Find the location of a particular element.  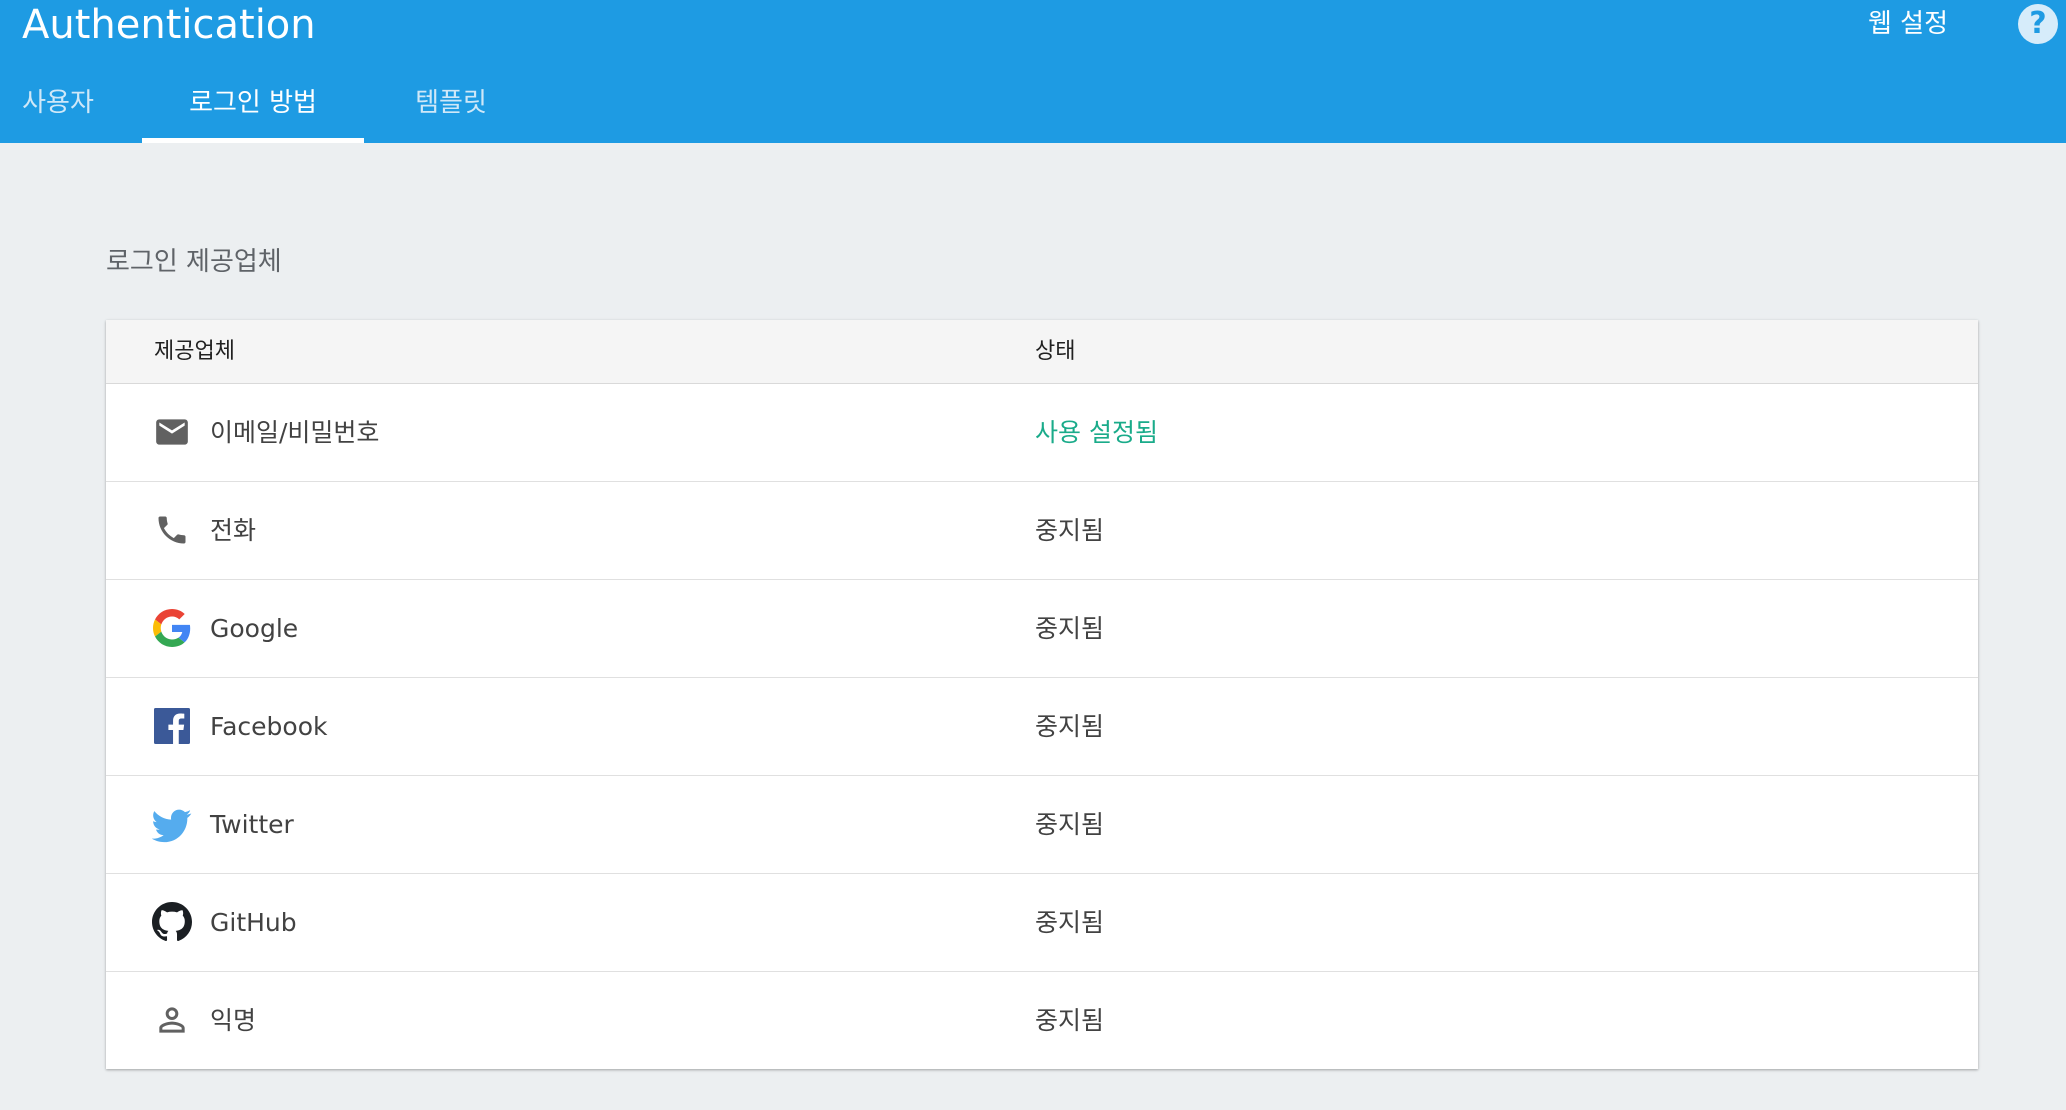

app-header: Authentication 웹 설정 ? 사용자 로그인 방법 템플릿 is located at coordinates (1033, 71).